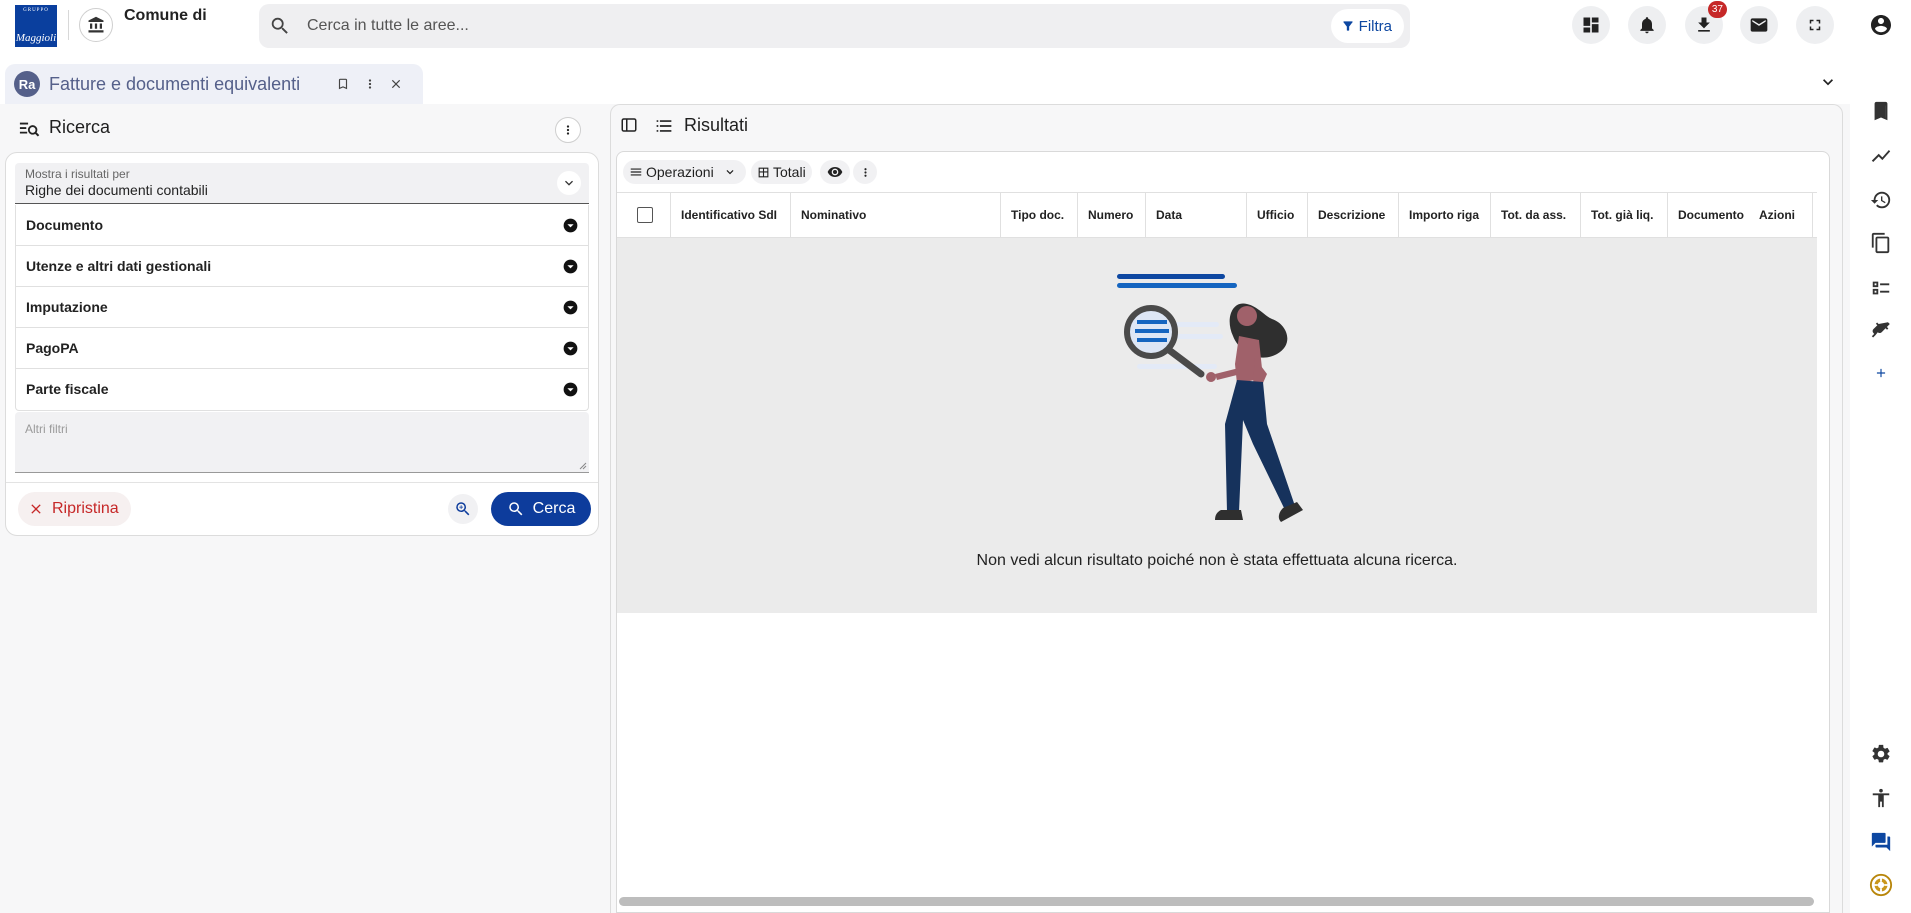 This screenshot has height=913, width=1911. What do you see at coordinates (302, 266) in the screenshot?
I see `section-utenze: Utenze e altri dati gestionali` at bounding box center [302, 266].